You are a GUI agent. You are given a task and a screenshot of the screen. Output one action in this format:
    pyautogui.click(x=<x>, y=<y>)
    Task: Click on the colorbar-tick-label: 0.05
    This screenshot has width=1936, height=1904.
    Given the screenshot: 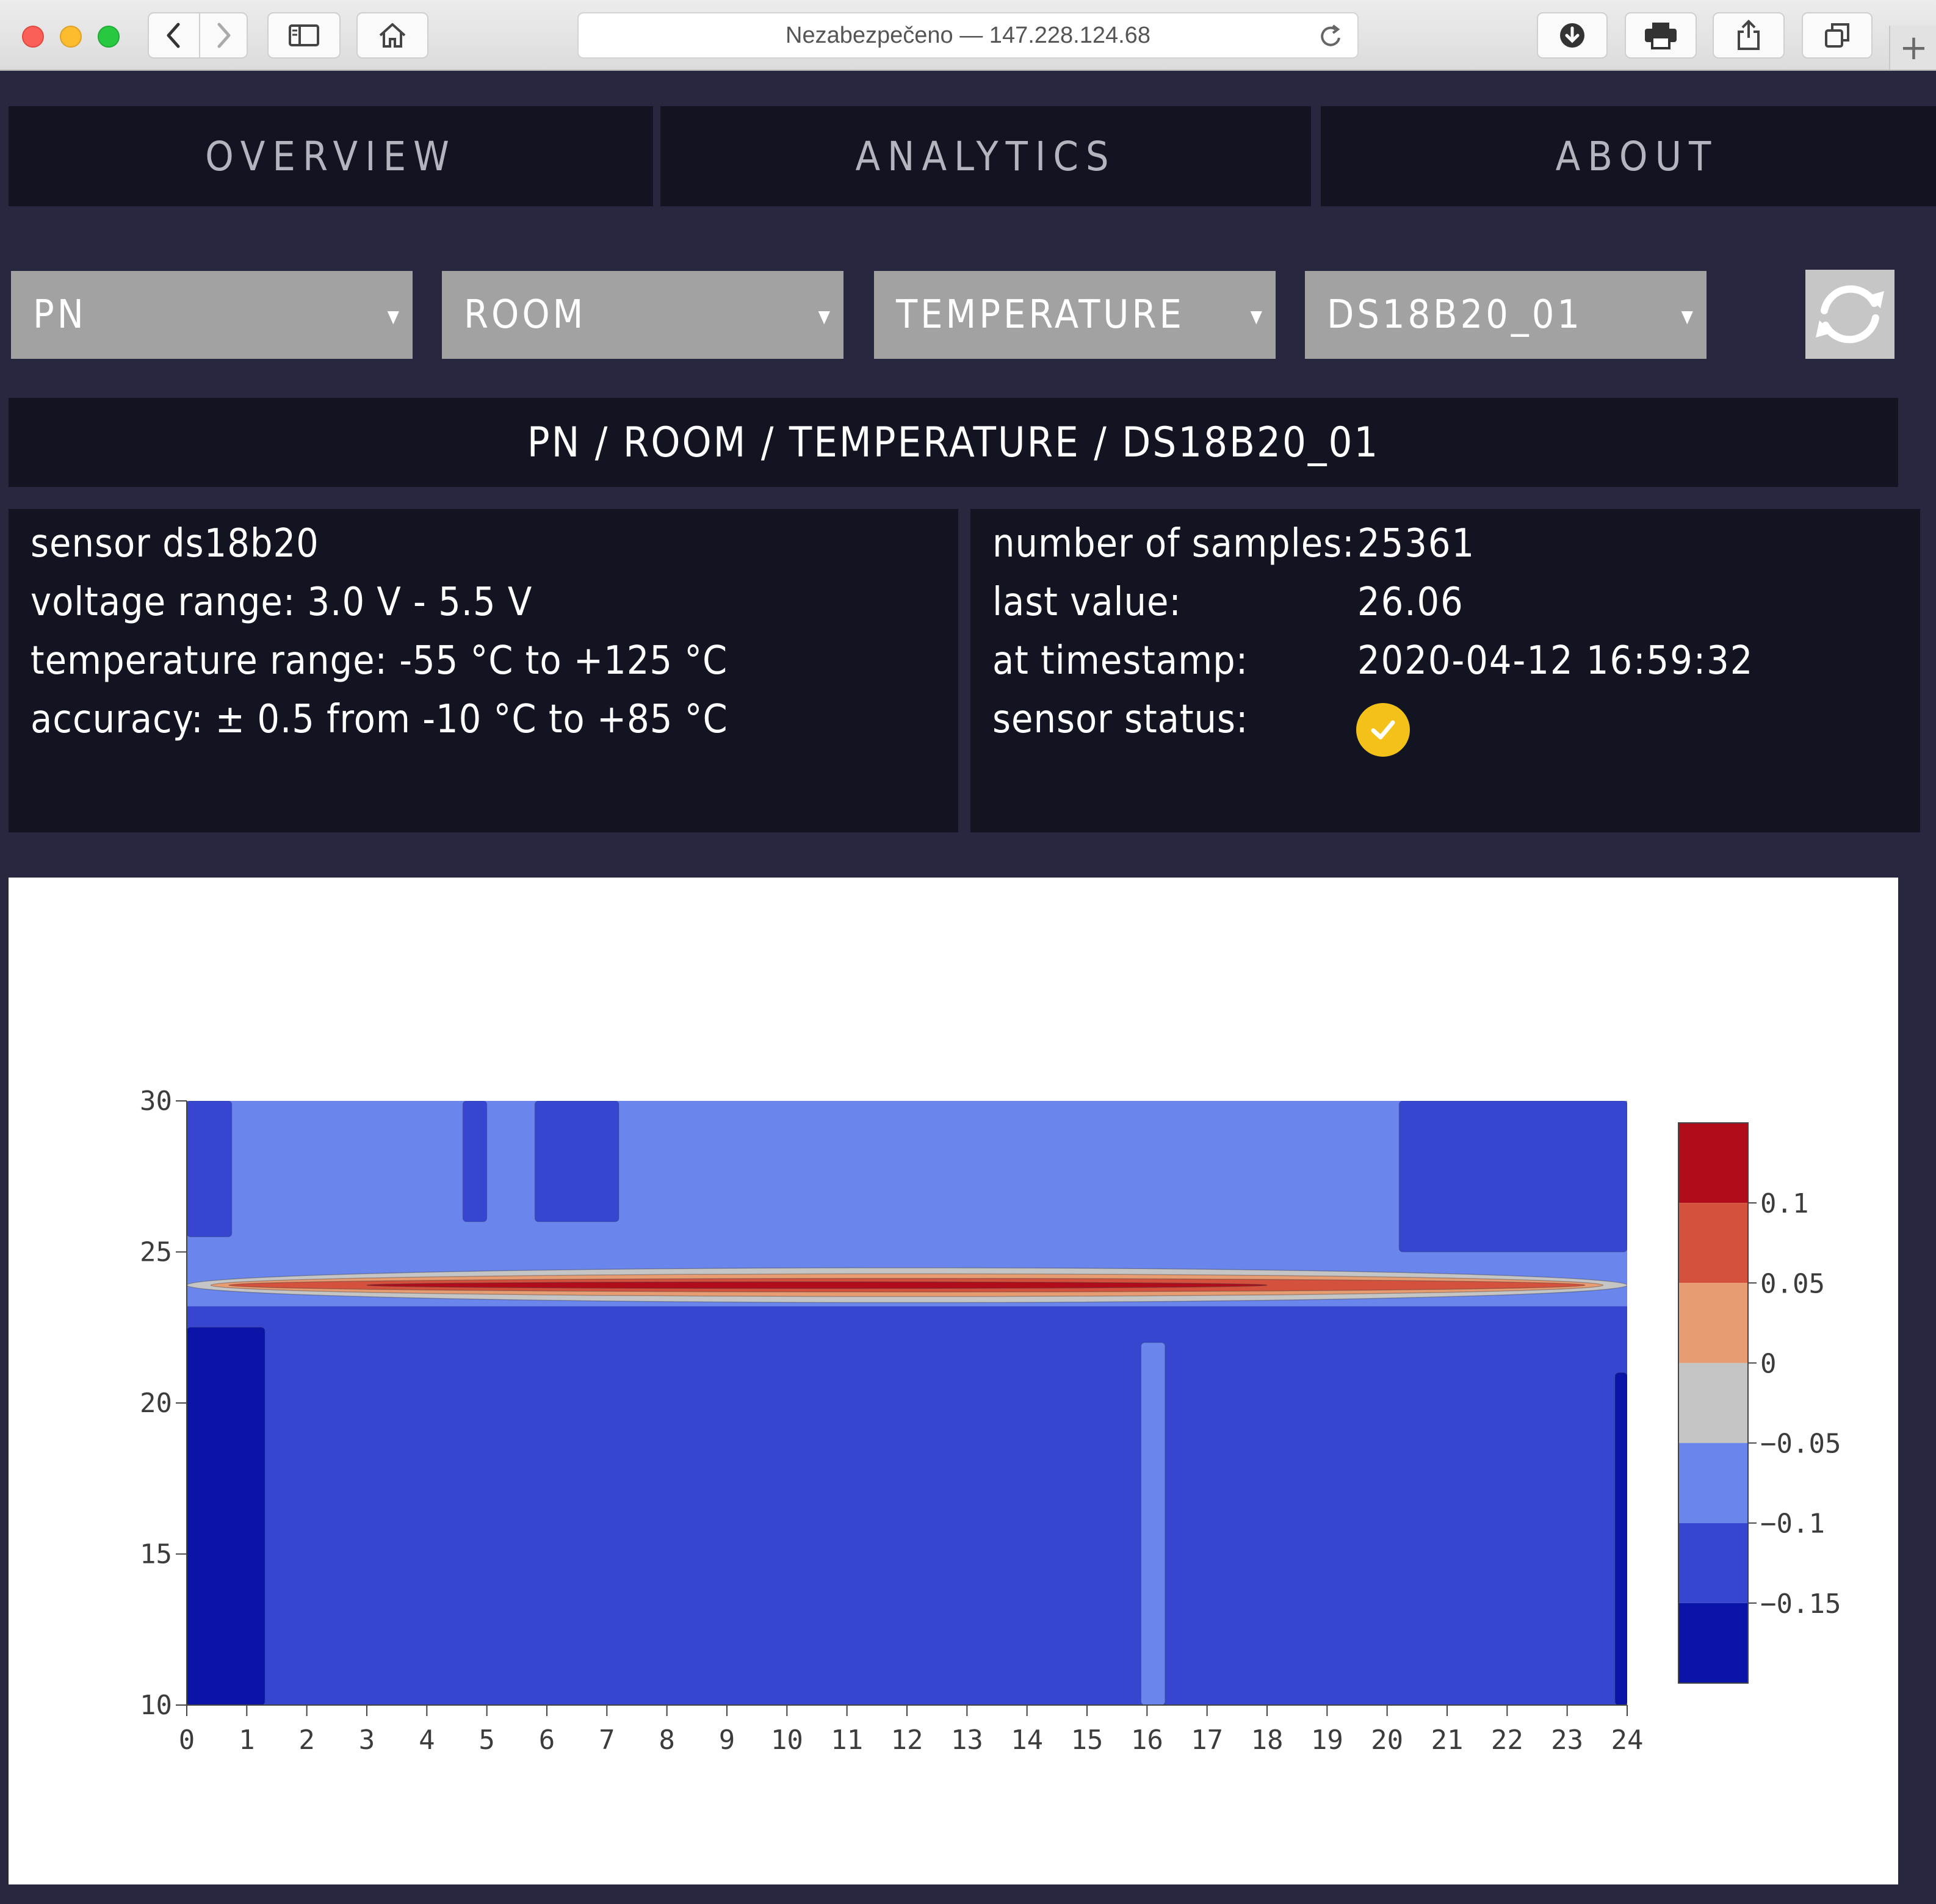 What is the action you would take?
    pyautogui.click(x=1792, y=1284)
    